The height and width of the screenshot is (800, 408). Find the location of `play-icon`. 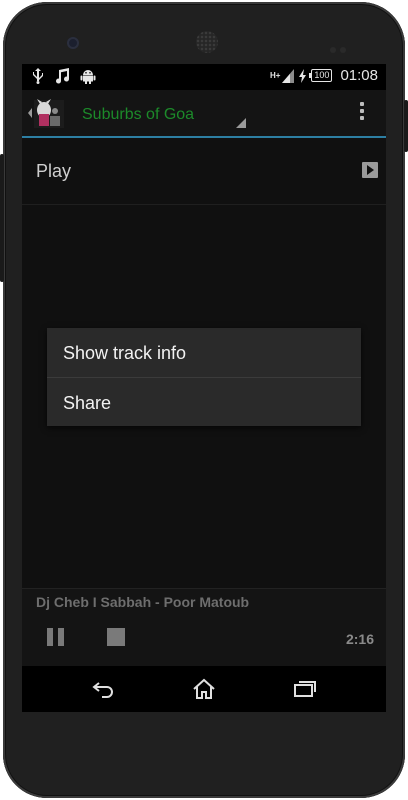

play-icon is located at coordinates (370, 170).